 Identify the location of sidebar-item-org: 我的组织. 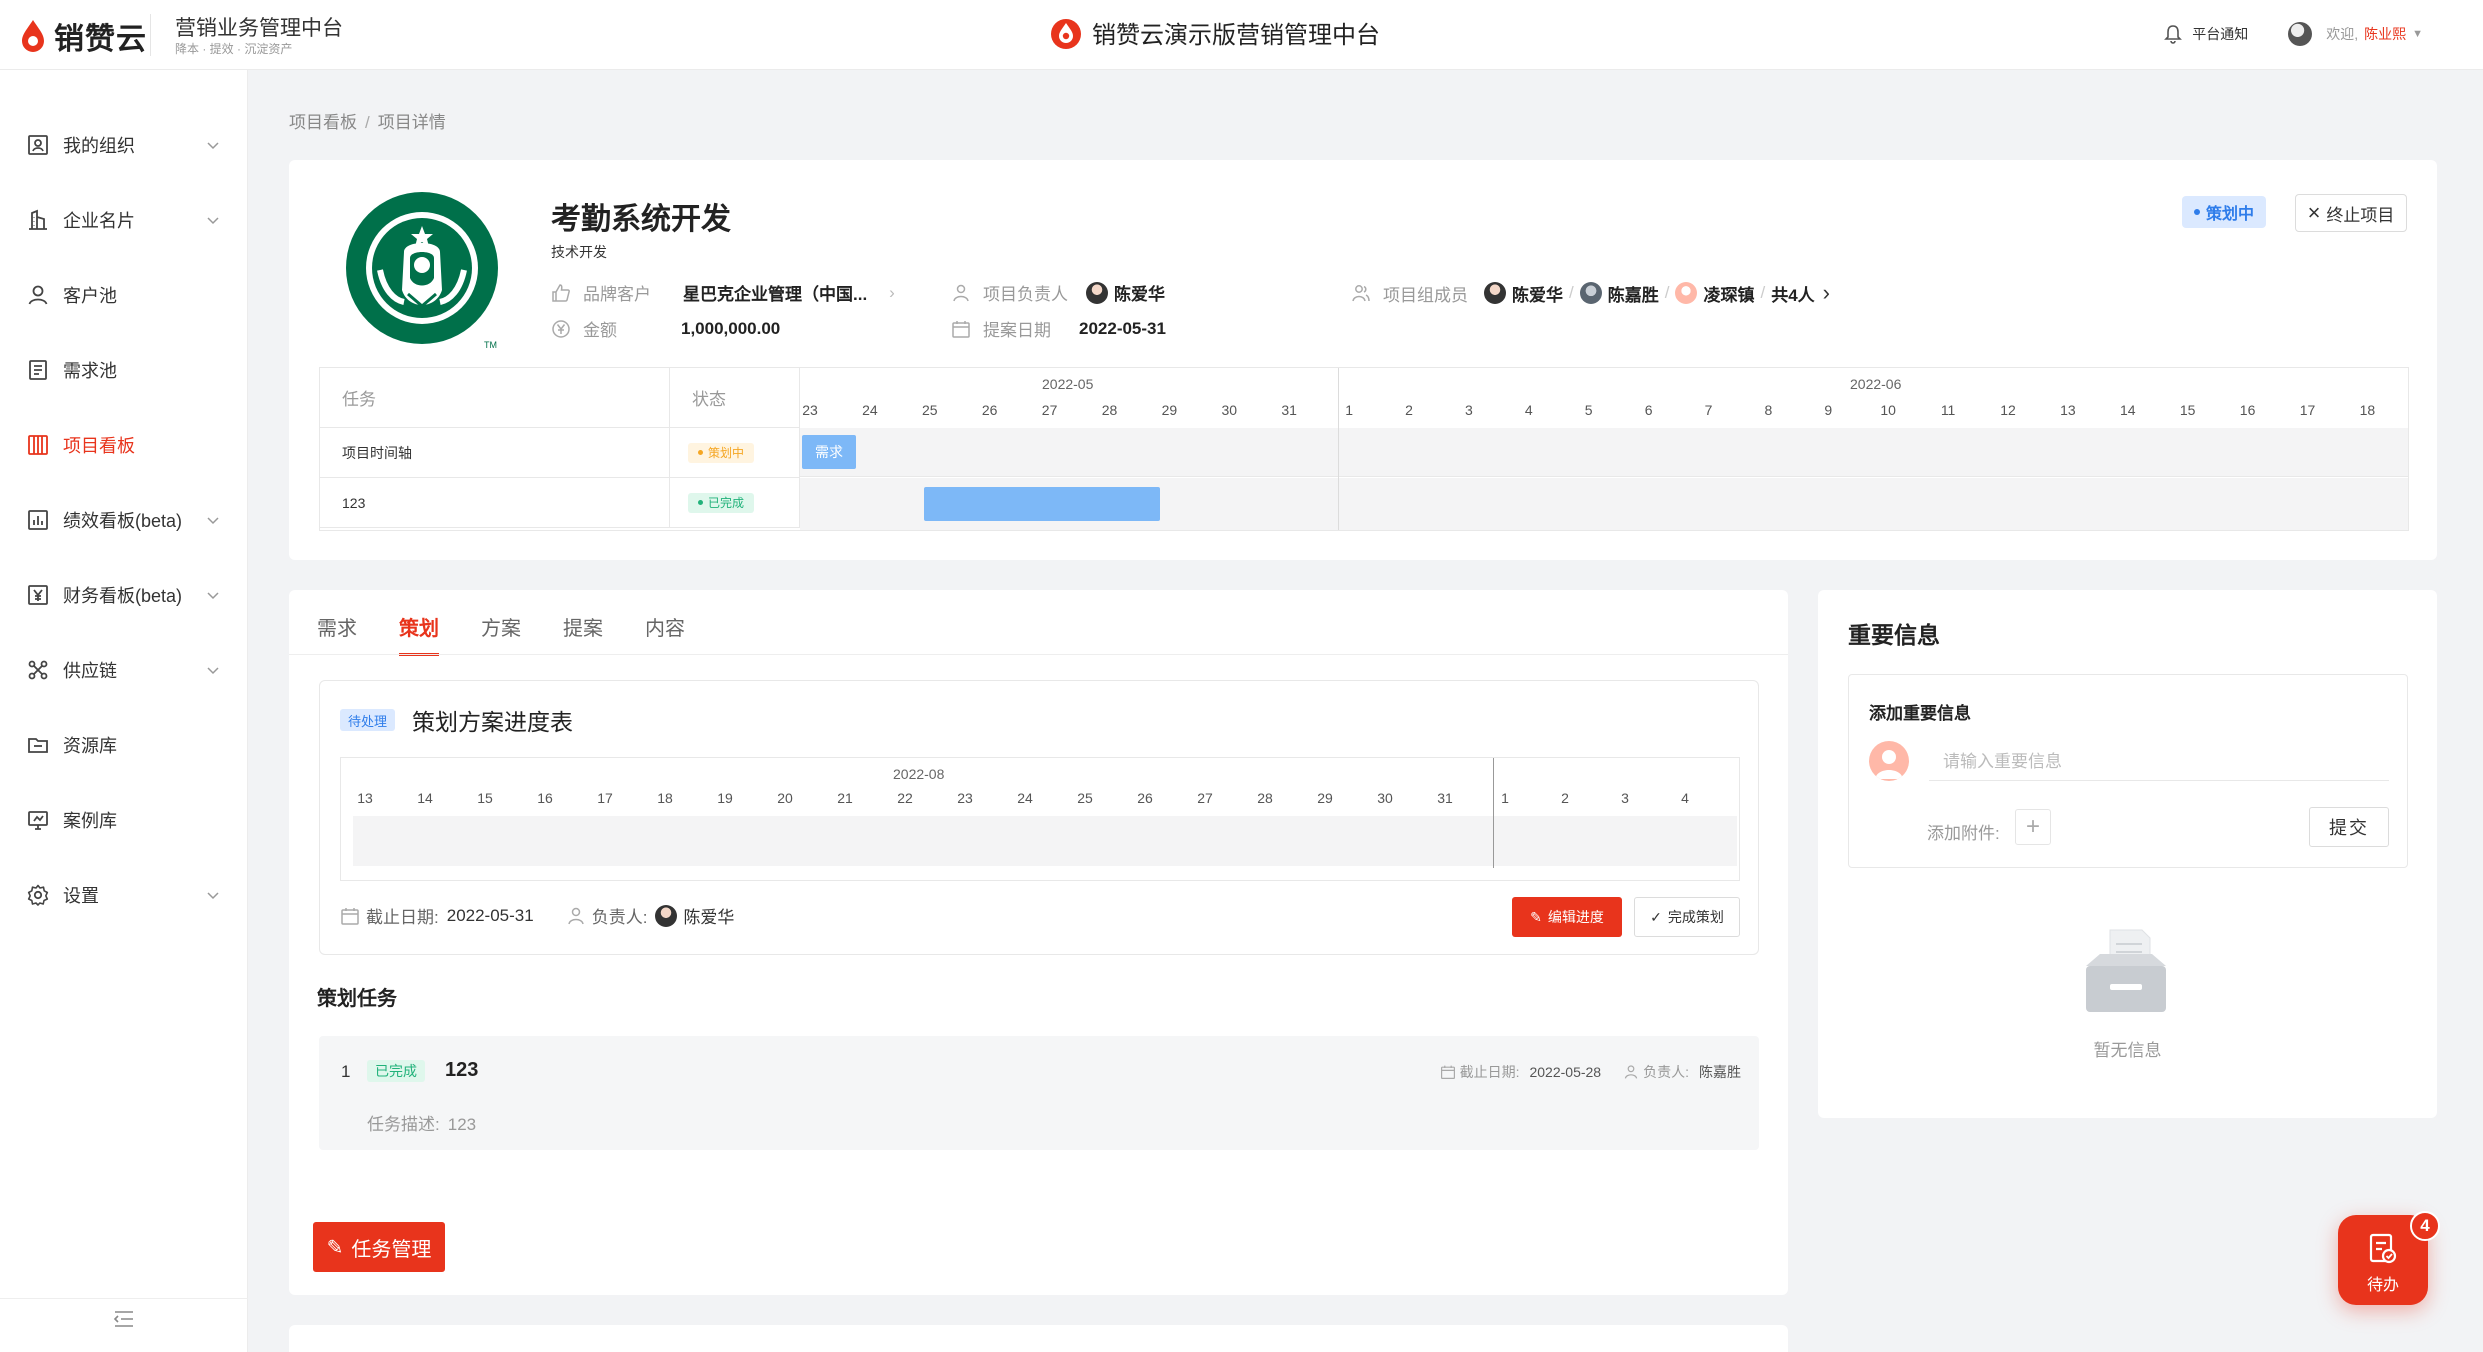
(124, 145).